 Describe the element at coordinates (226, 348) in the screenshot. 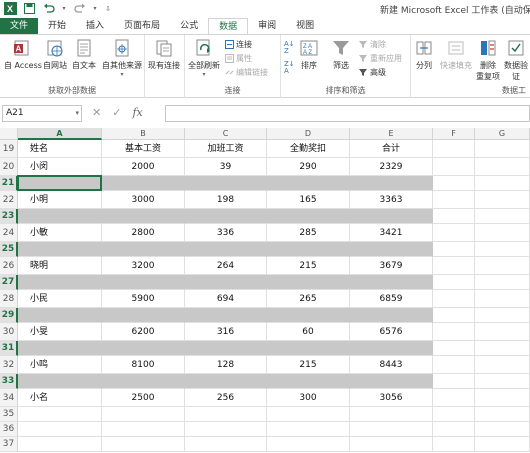

I see `cell-c31` at that location.